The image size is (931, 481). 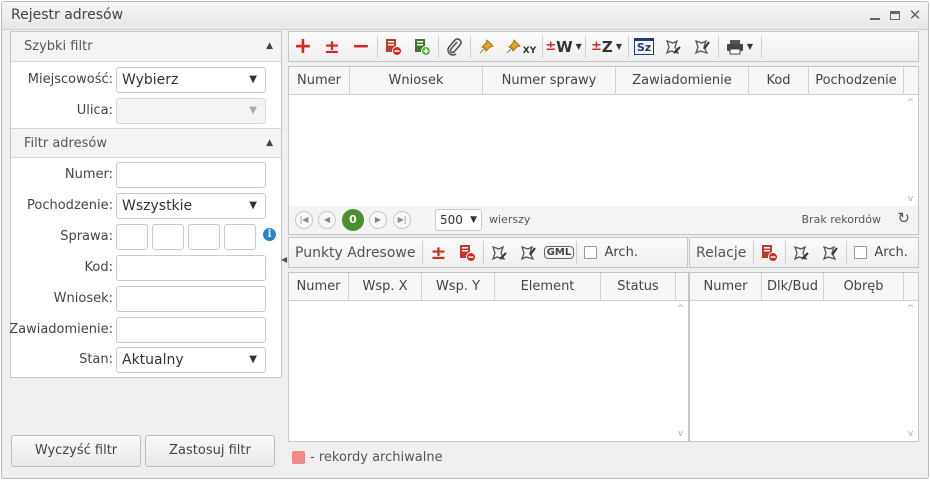 I want to click on city-label: Miejscowość:, so click(x=70, y=79).